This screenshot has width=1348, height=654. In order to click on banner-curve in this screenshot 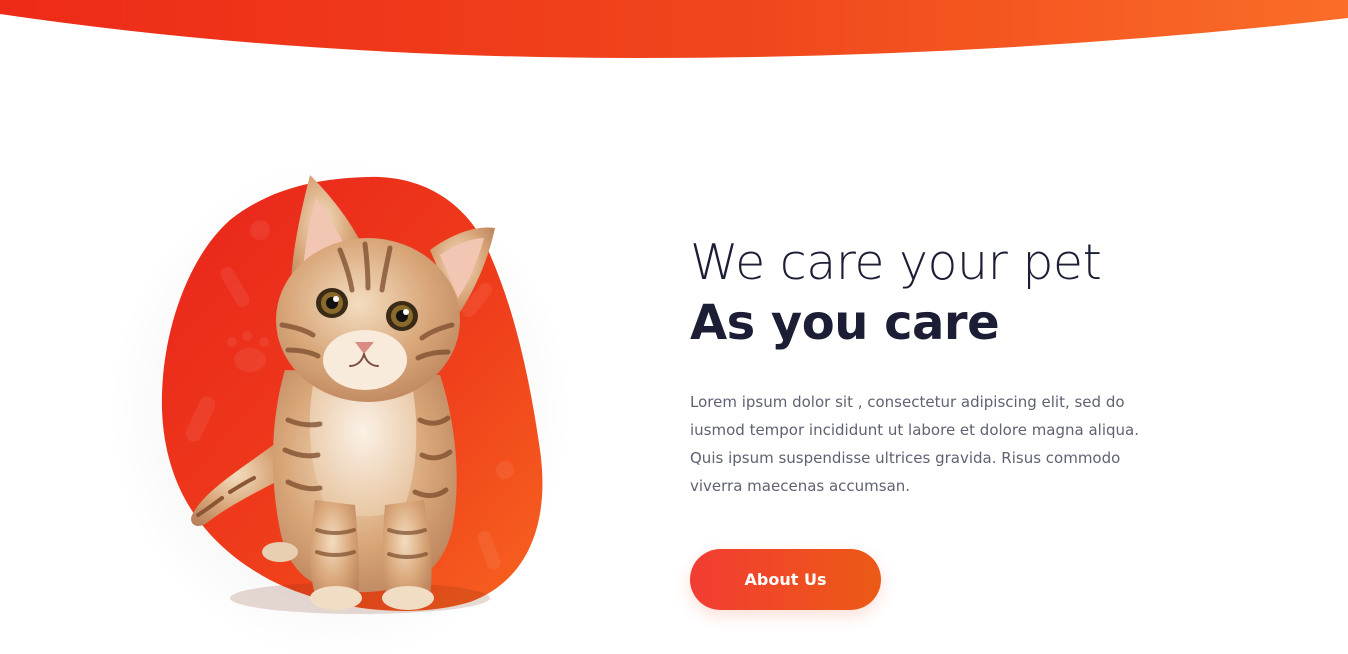, I will do `click(674, 29)`.